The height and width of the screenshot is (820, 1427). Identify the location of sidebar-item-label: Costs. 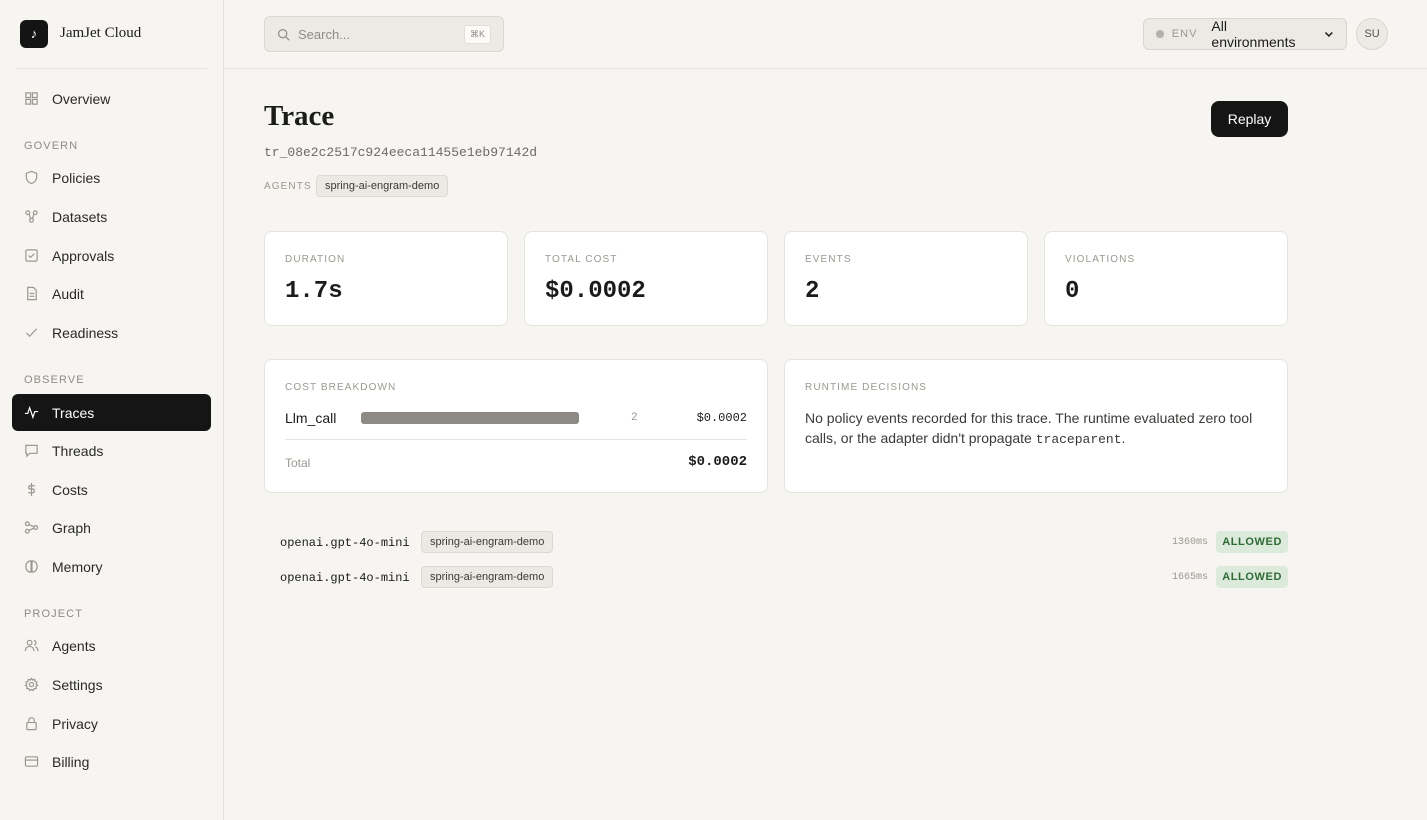
(70, 489).